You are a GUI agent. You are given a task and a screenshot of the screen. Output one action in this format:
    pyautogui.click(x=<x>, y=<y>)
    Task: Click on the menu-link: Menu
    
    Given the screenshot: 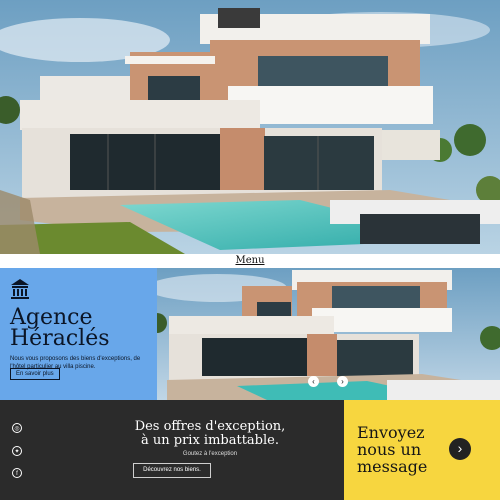 What is the action you would take?
    pyautogui.click(x=250, y=260)
    